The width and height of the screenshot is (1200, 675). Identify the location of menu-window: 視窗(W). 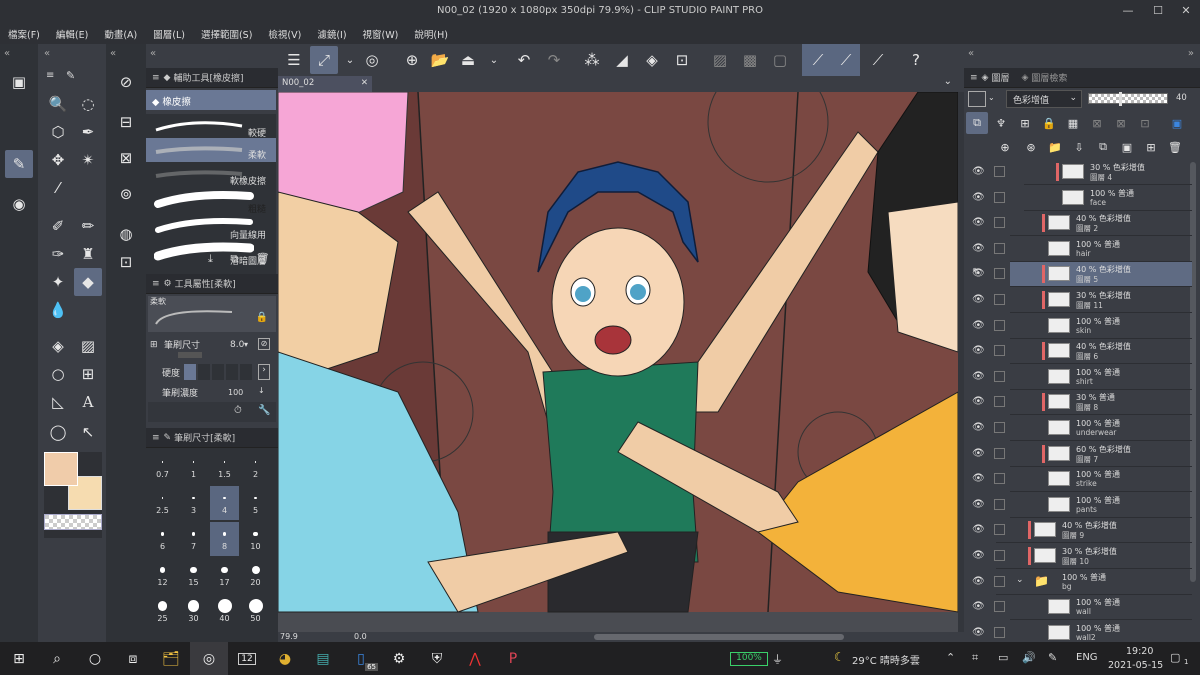
(381, 34).